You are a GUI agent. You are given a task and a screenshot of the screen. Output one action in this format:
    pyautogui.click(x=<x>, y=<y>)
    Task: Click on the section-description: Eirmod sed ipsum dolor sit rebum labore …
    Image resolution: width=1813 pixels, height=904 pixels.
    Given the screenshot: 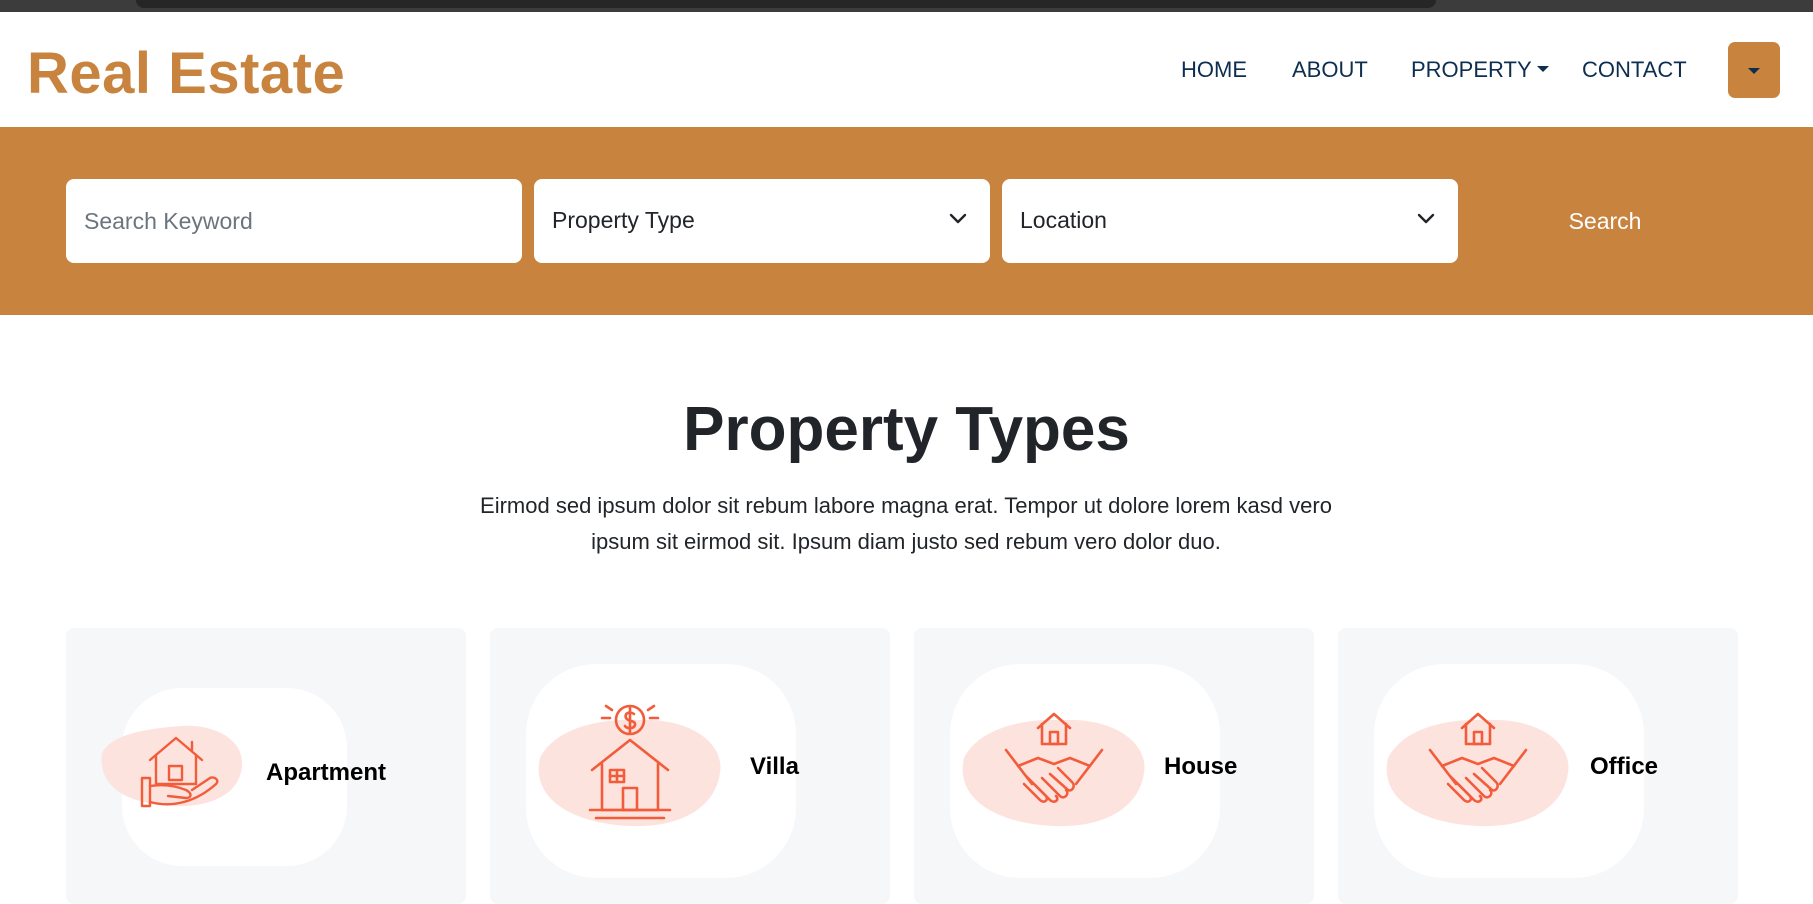 What is the action you would take?
    pyautogui.click(x=906, y=523)
    